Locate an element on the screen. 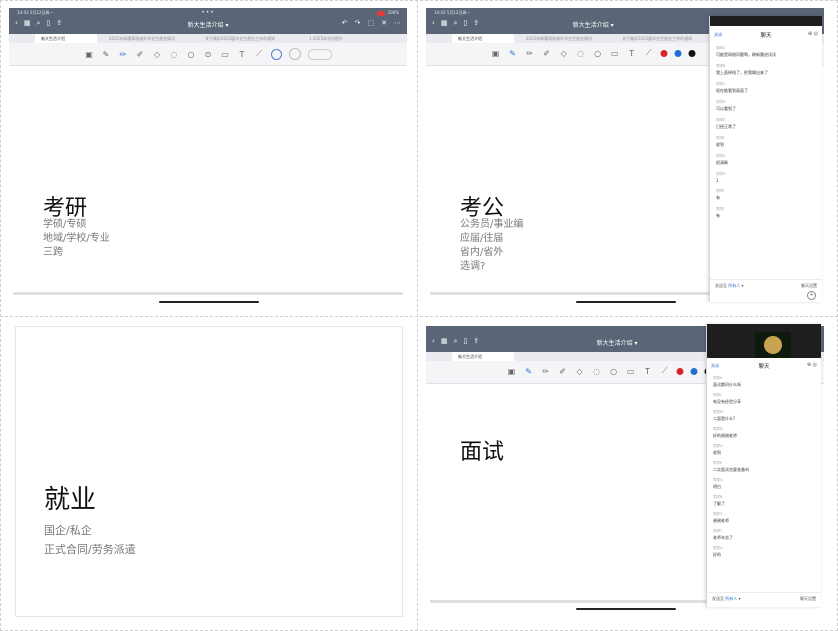 Image resolution: width=838 pixels, height=631 pixels. undo-icon: ↶ is located at coordinates (345, 23).